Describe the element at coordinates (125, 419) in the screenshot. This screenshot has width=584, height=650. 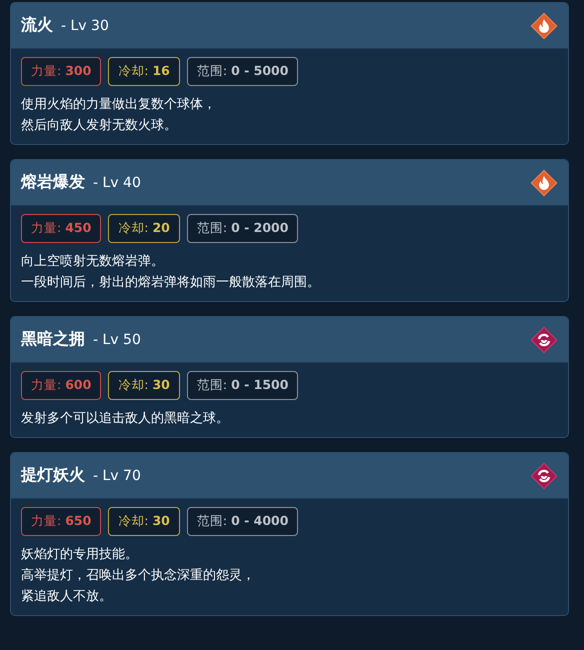
I see `description-line: 发射多个可以追击敌人的黑暗之球。` at that location.